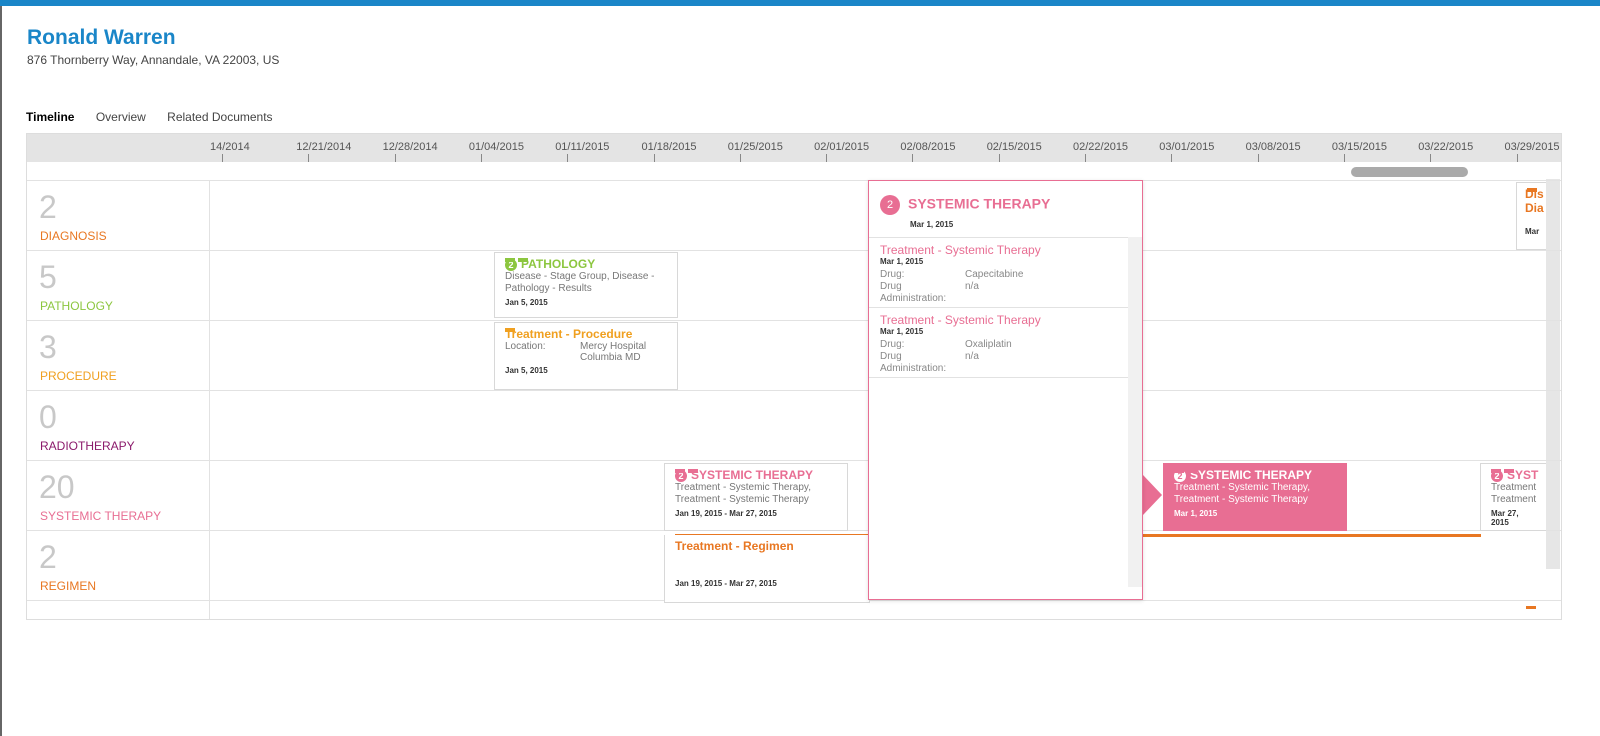 This screenshot has height=736, width=1600. I want to click on popup-item-2-drug-value: Oxaliplatin, so click(988, 344).